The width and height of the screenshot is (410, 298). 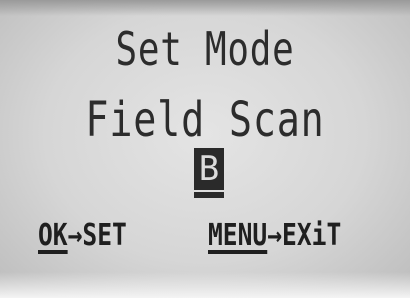 I want to click on ok-key-label: OK, so click(x=53, y=235).